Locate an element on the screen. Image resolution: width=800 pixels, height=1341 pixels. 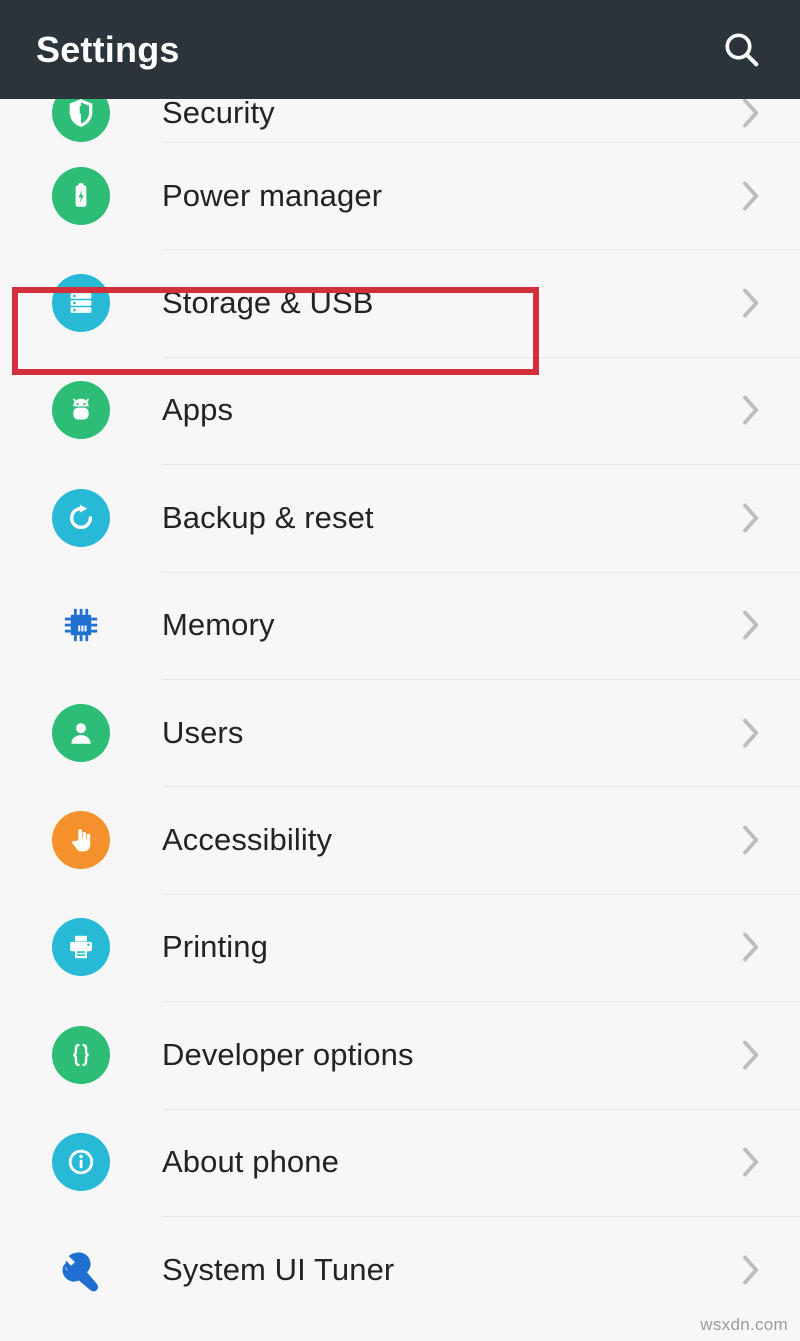
battery-glyph is located at coordinates (81, 194).